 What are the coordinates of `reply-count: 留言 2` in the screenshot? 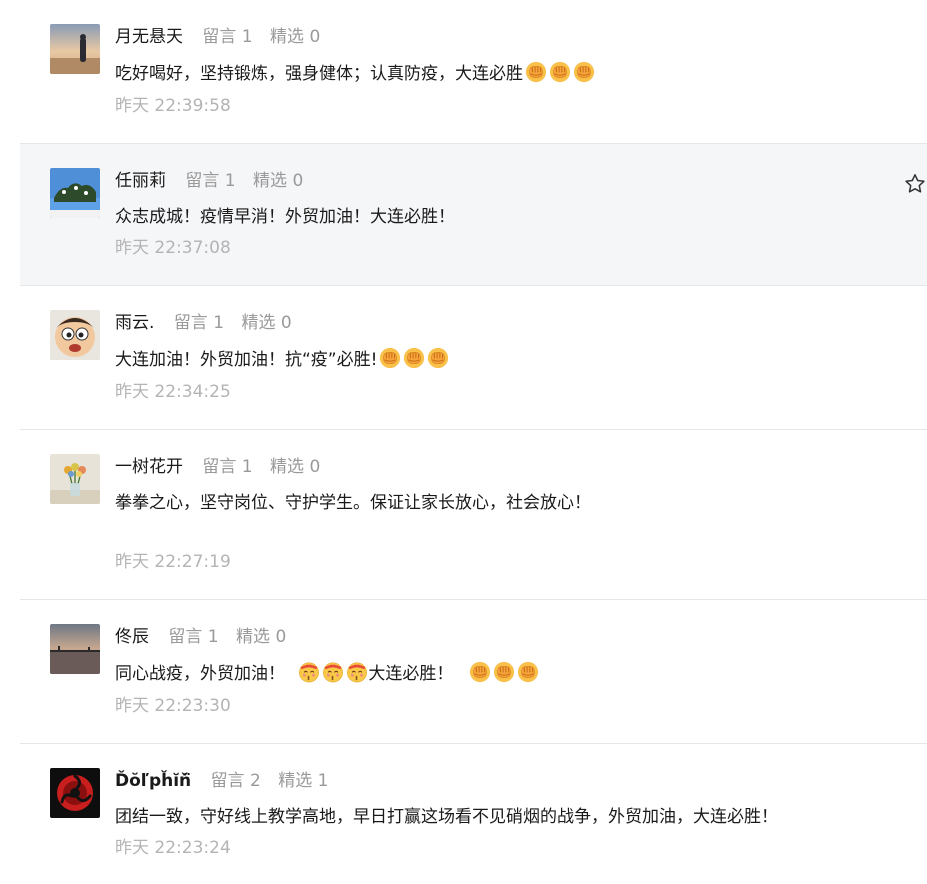 It's located at (235, 781).